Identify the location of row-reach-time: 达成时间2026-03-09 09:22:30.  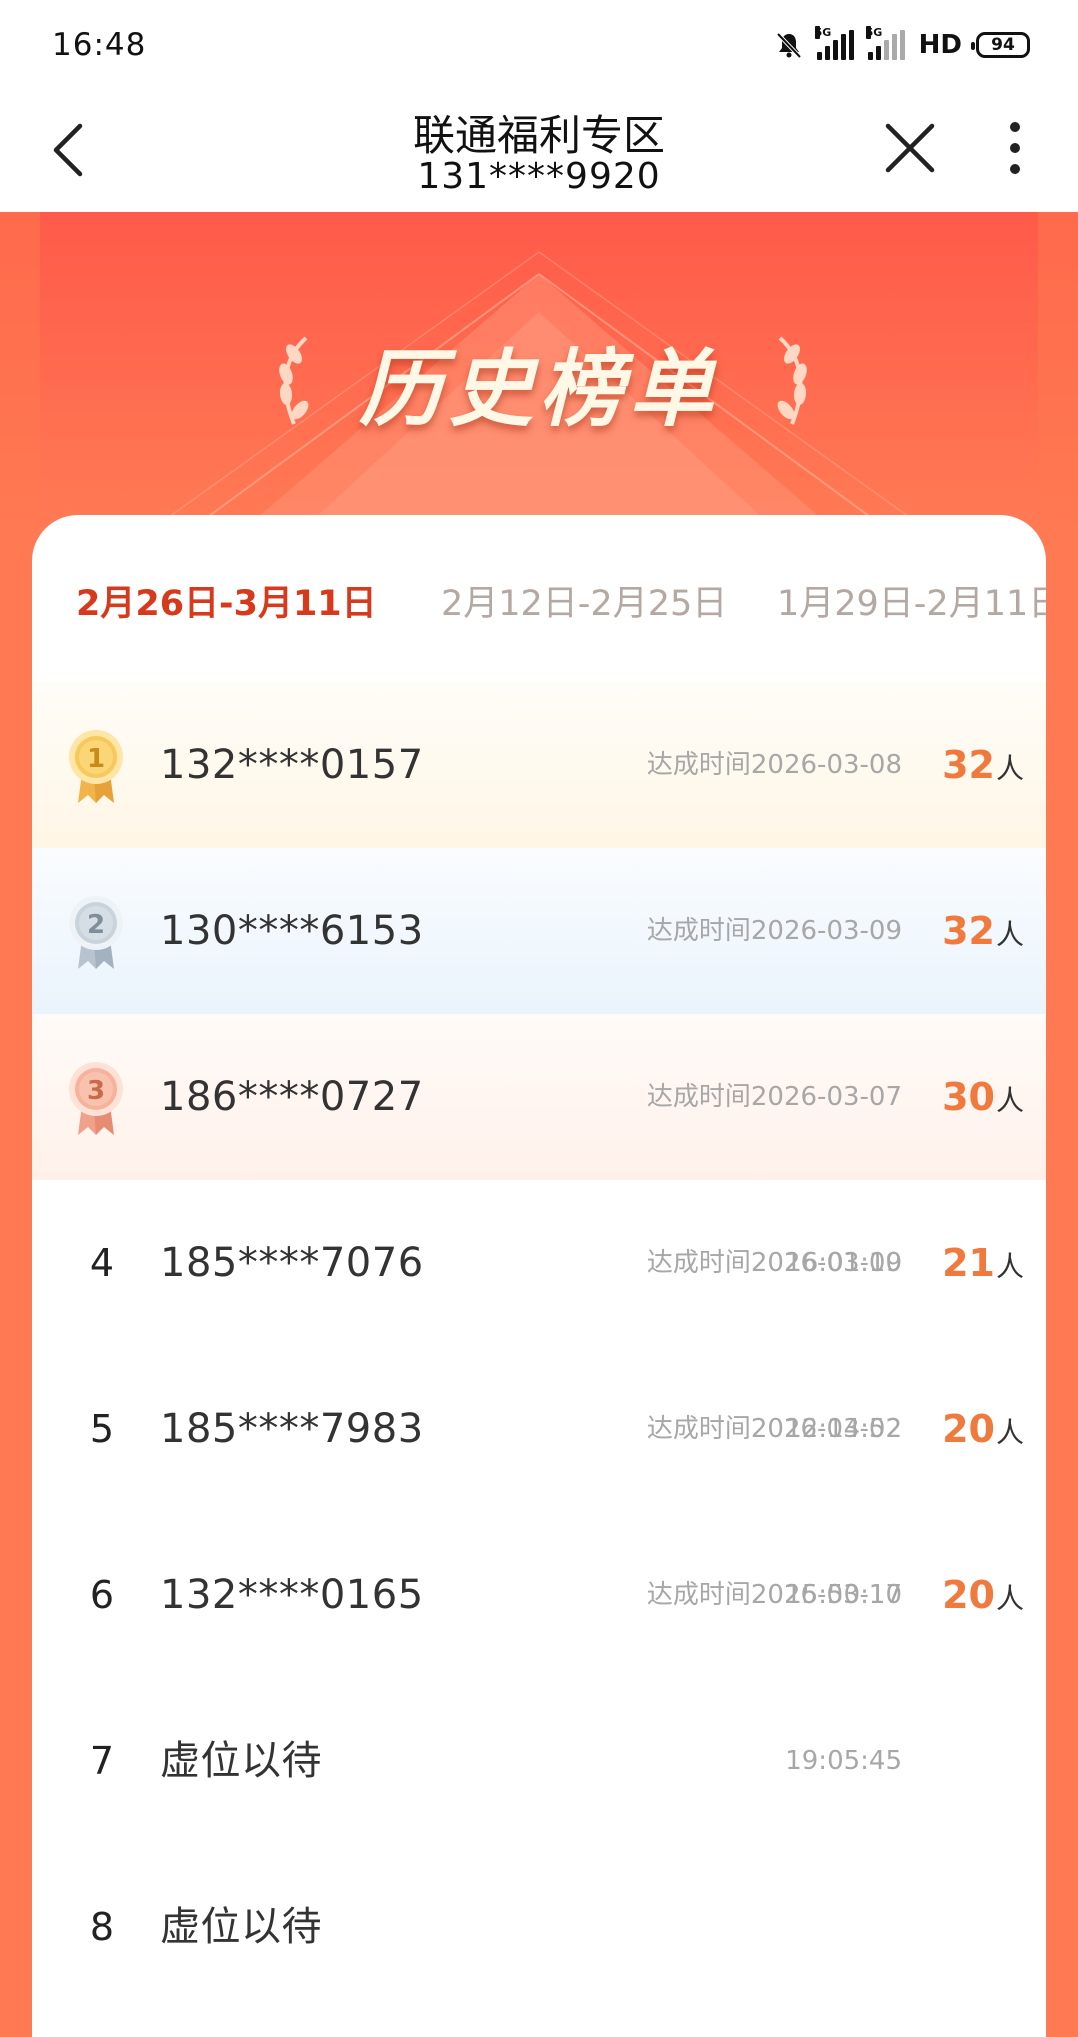
(774, 1014).